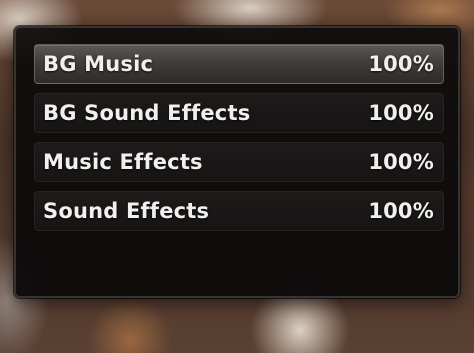 The image size is (474, 353). Describe the element at coordinates (147, 113) in the screenshot. I see `setting-label: BG Sound Effects` at that location.